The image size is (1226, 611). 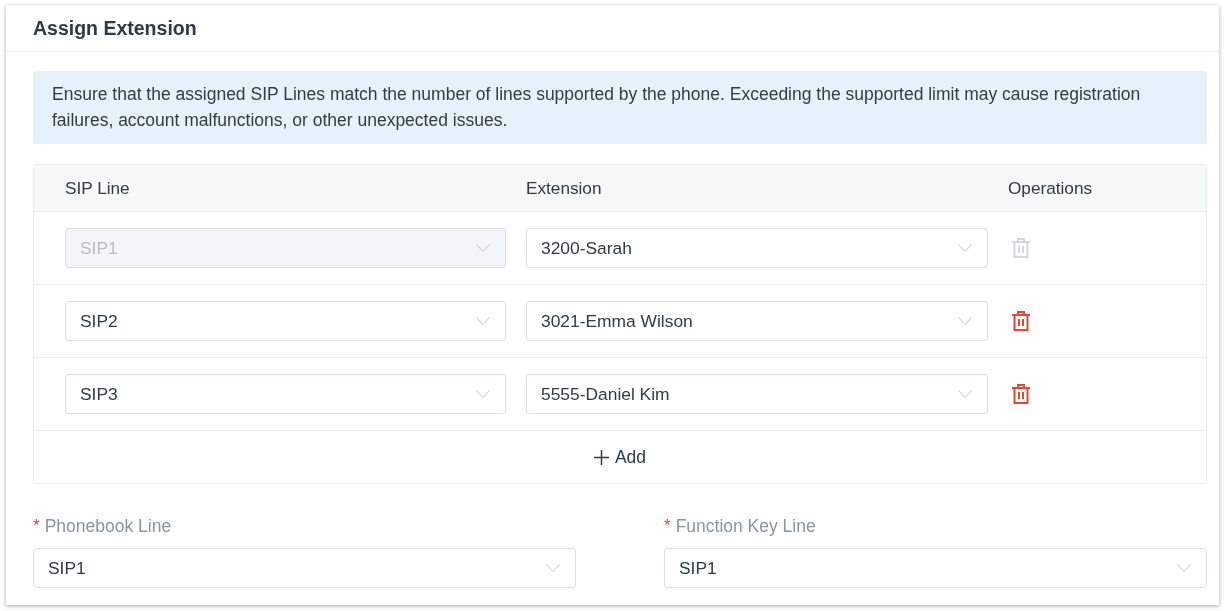 I want to click on notice-message: Ensure that the assigned SIP Lines match the number of lines supported by the phone. Exceeding the supported limit may cause registration failures, account malfunctions, or other unexpected issues., so click(x=620, y=107).